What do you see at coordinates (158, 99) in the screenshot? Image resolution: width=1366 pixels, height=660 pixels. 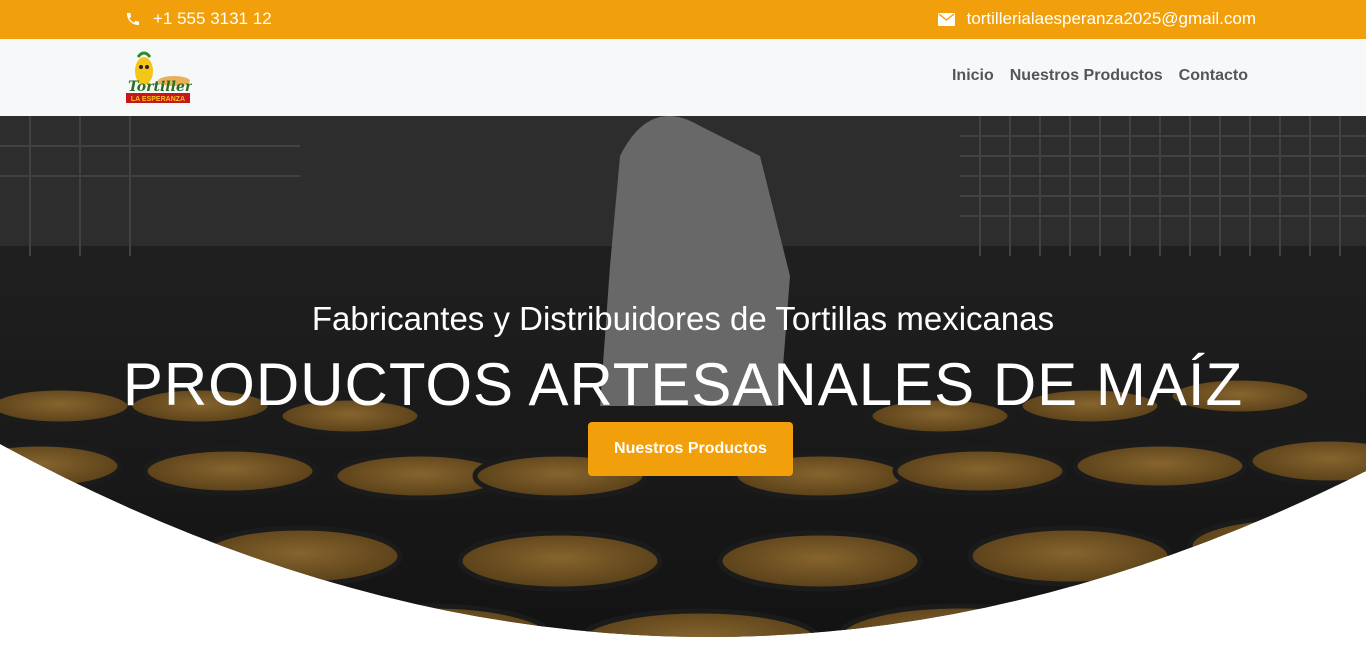 I see `logo-subtitle: LA ESPERANZA` at bounding box center [158, 99].